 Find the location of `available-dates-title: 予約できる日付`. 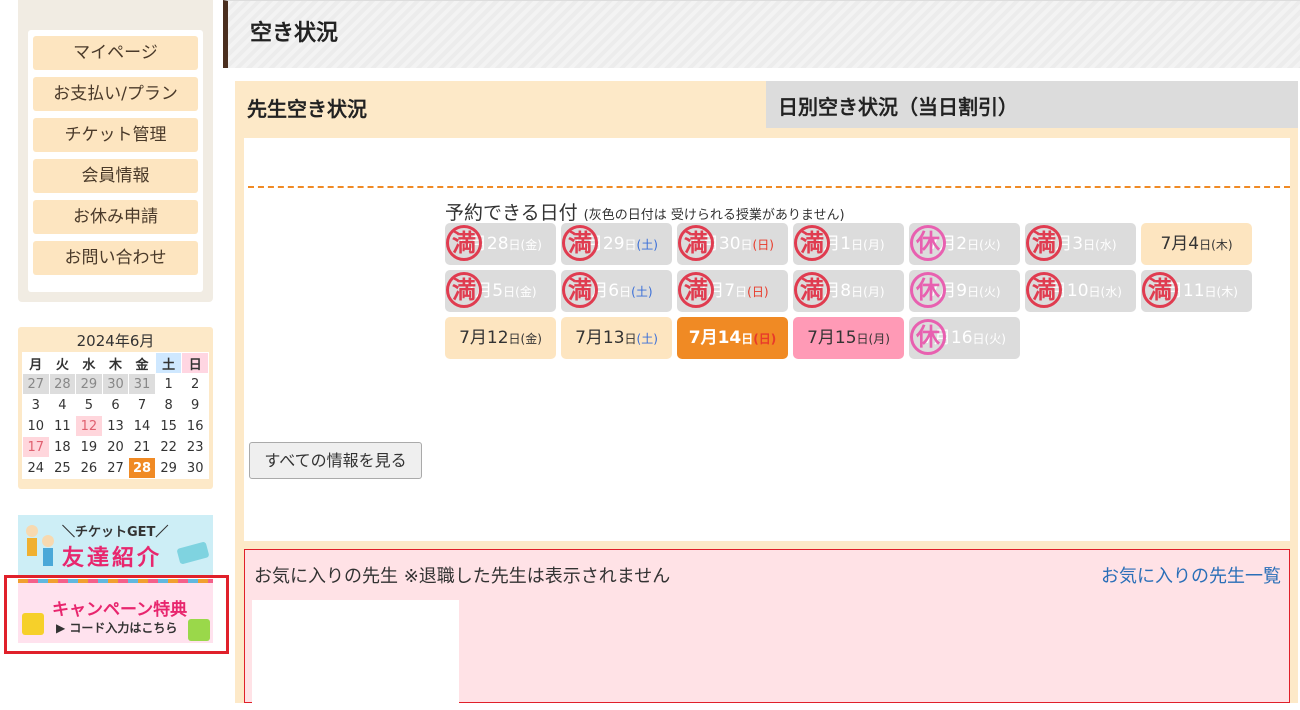

available-dates-title: 予約できる日付 is located at coordinates (511, 213).